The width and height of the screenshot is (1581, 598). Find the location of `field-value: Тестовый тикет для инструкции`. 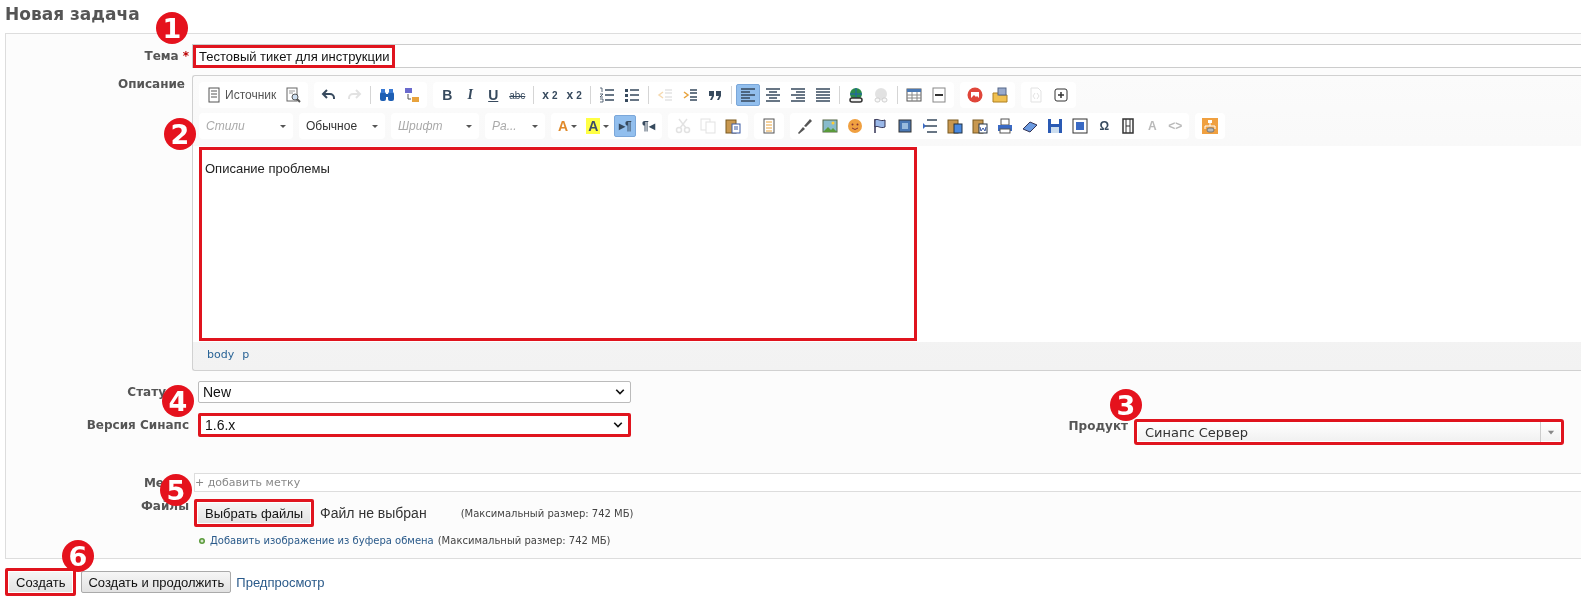

field-value: Тестовый тикет для инструкции is located at coordinates (294, 56).